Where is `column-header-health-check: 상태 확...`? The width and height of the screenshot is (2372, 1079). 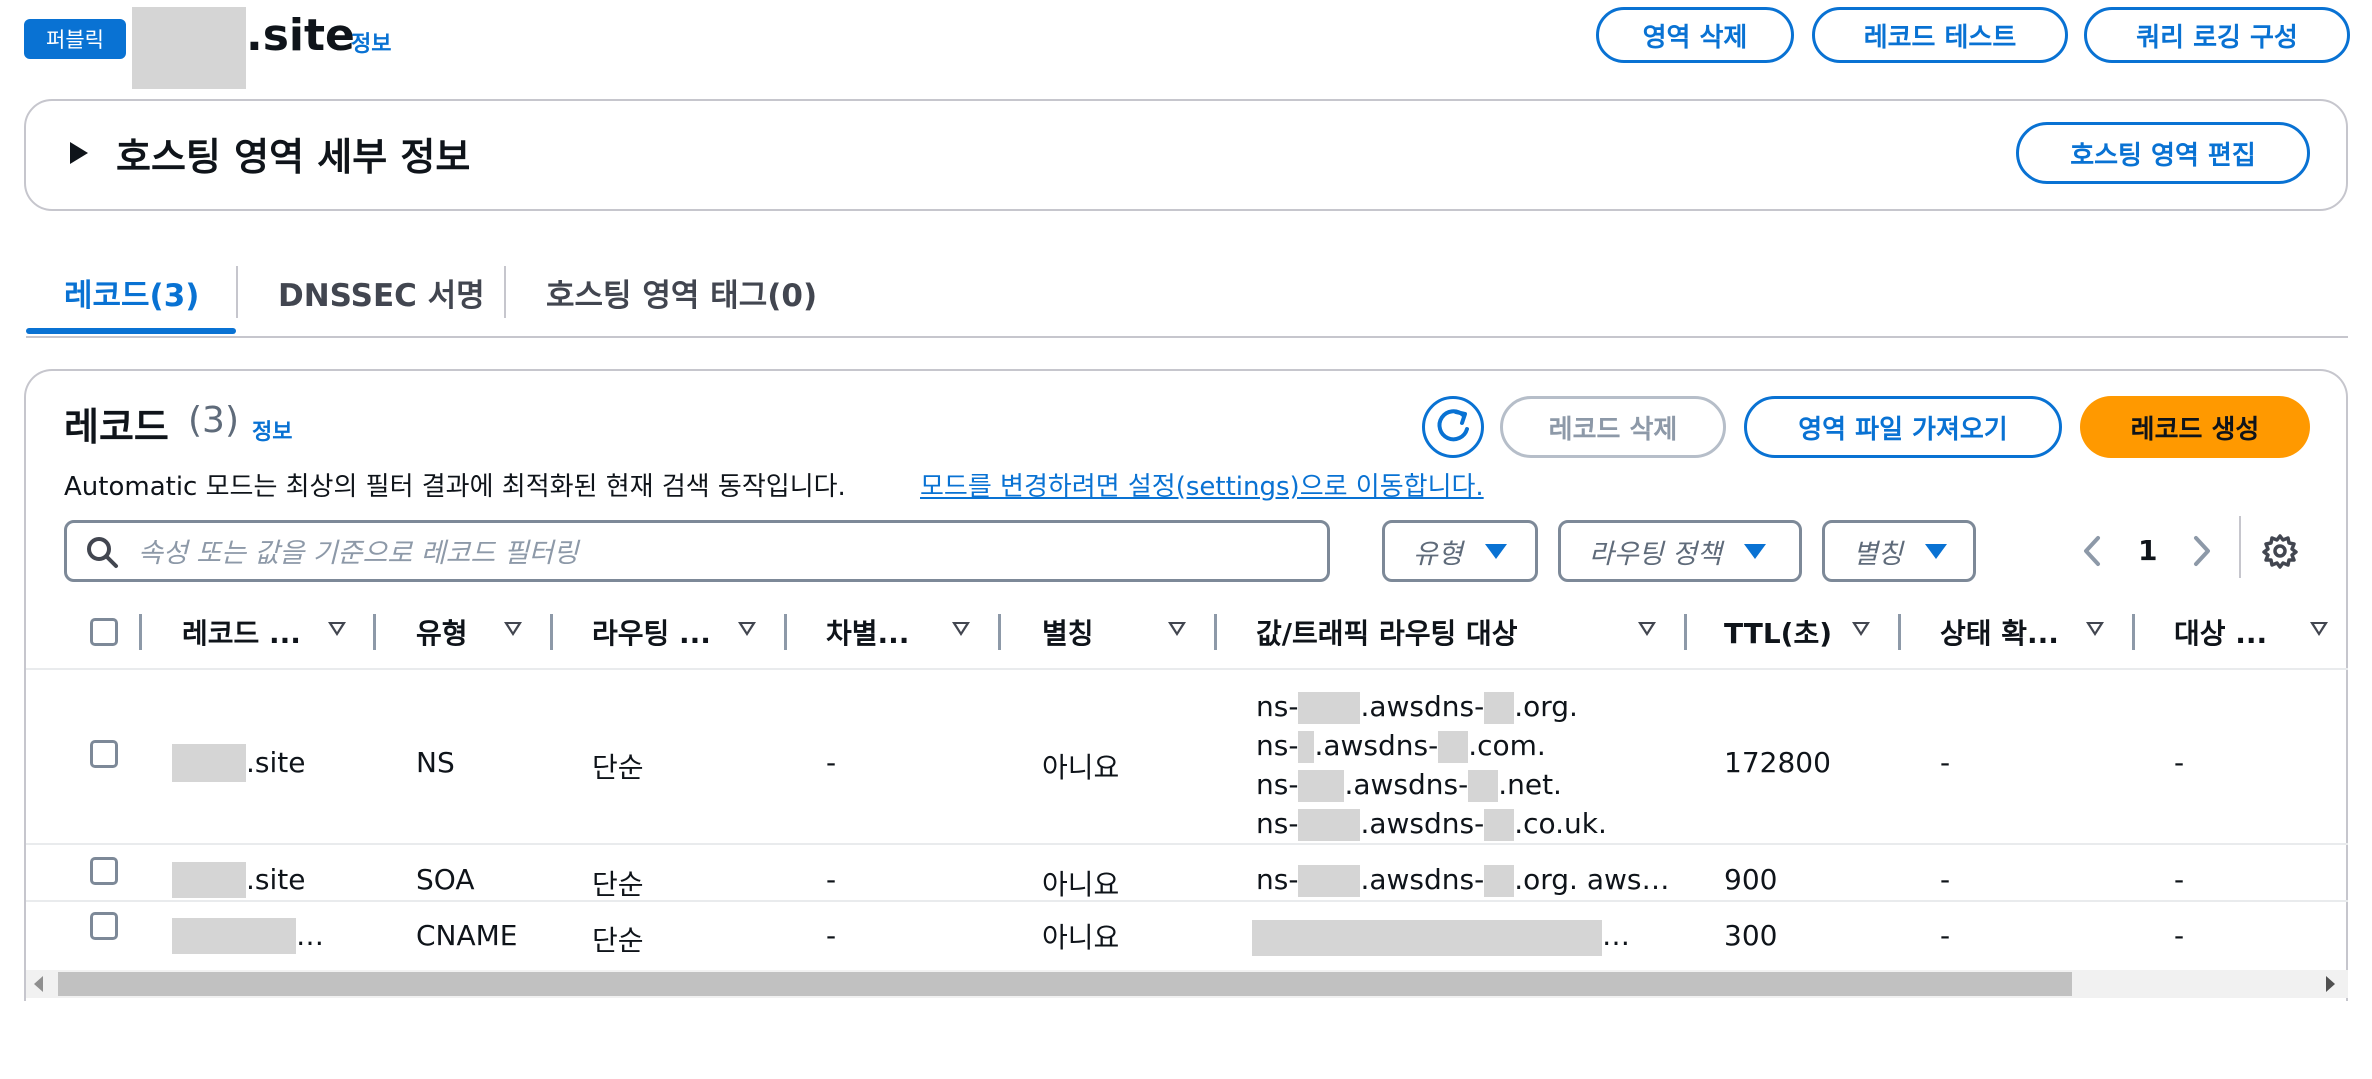
column-header-health-check: 상태 확... is located at coordinates (1999, 632).